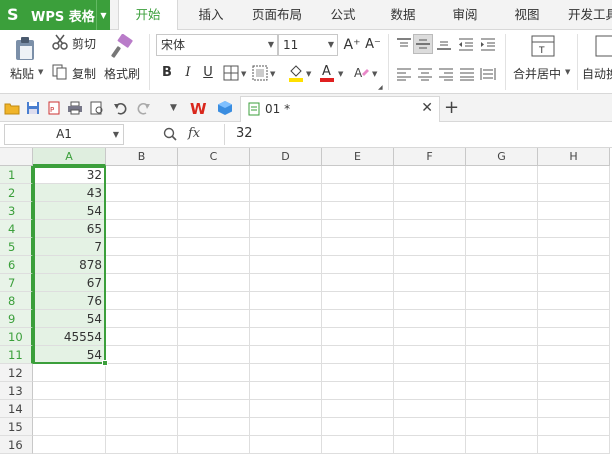 This screenshot has width=612, height=465. I want to click on cell-f16, so click(430, 445).